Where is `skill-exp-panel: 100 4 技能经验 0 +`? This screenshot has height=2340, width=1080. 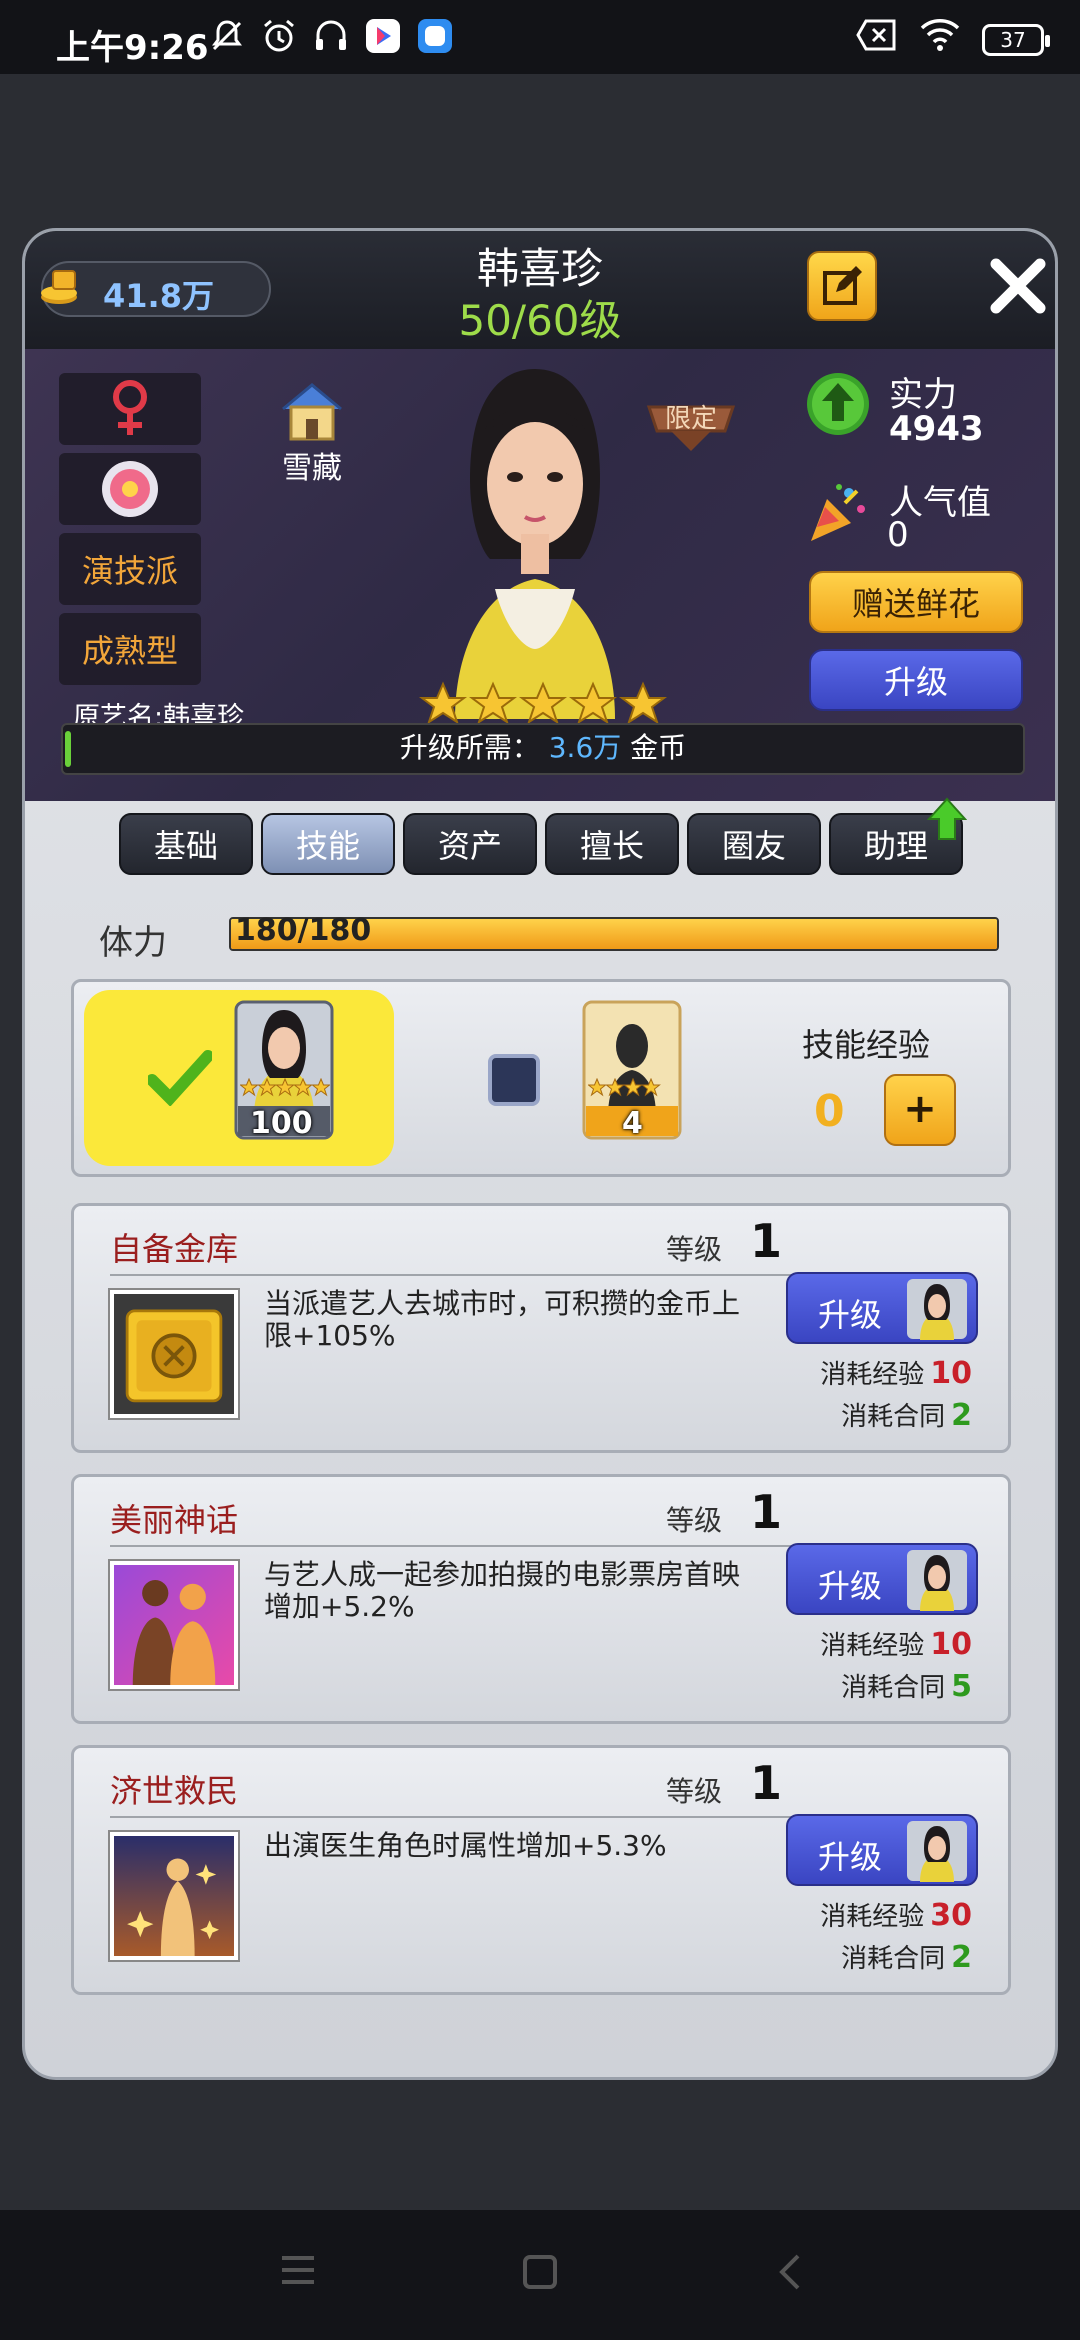
skill-exp-panel: 100 4 技能经验 0 + is located at coordinates (541, 1078).